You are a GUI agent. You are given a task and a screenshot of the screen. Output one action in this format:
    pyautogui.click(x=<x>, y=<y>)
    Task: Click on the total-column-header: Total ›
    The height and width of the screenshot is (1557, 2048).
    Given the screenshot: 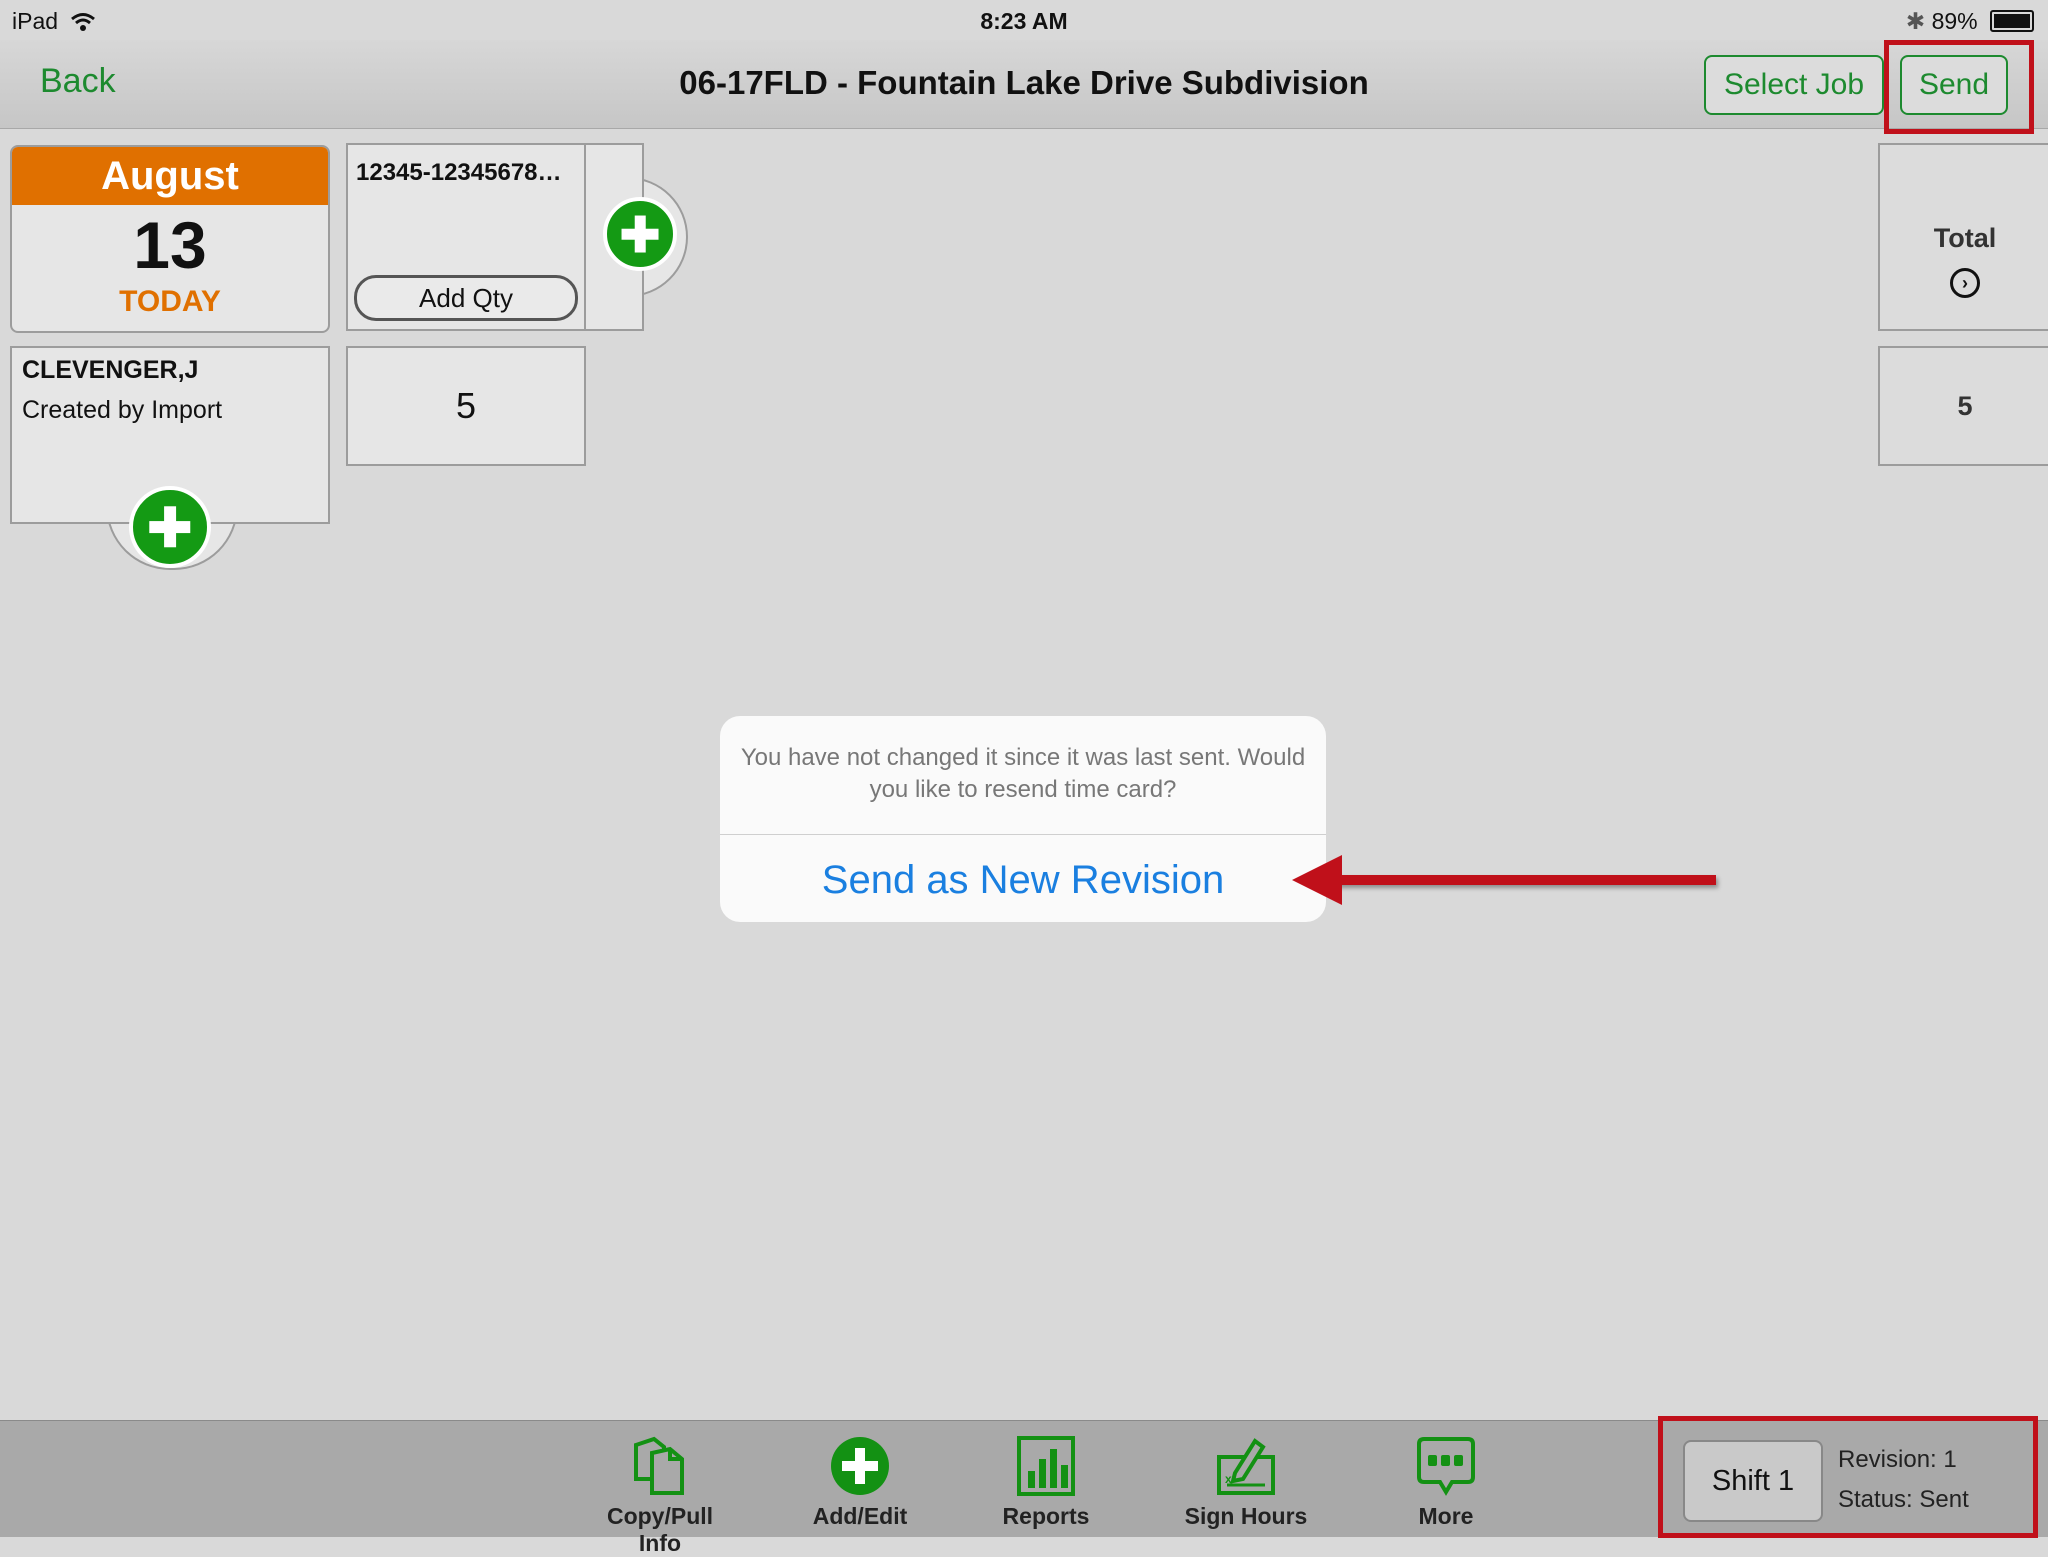 What is the action you would take?
    pyautogui.click(x=1963, y=237)
    